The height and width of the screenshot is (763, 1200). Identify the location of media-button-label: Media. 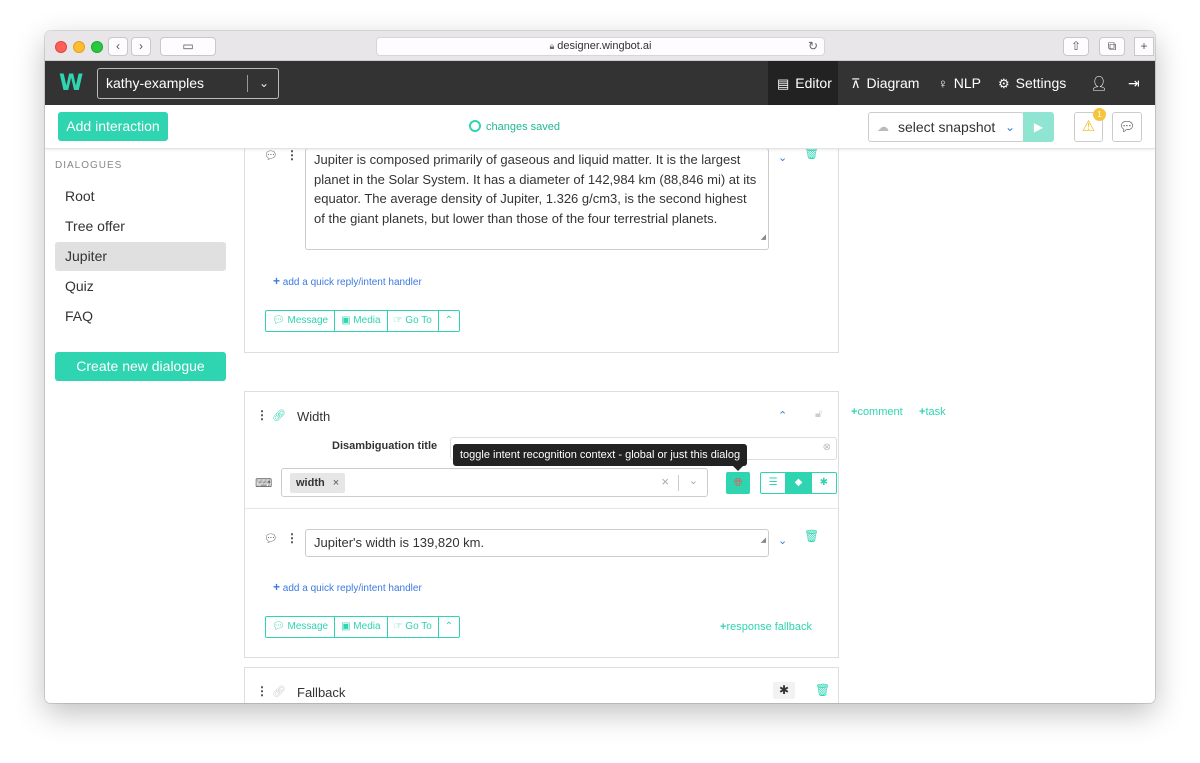
(367, 320).